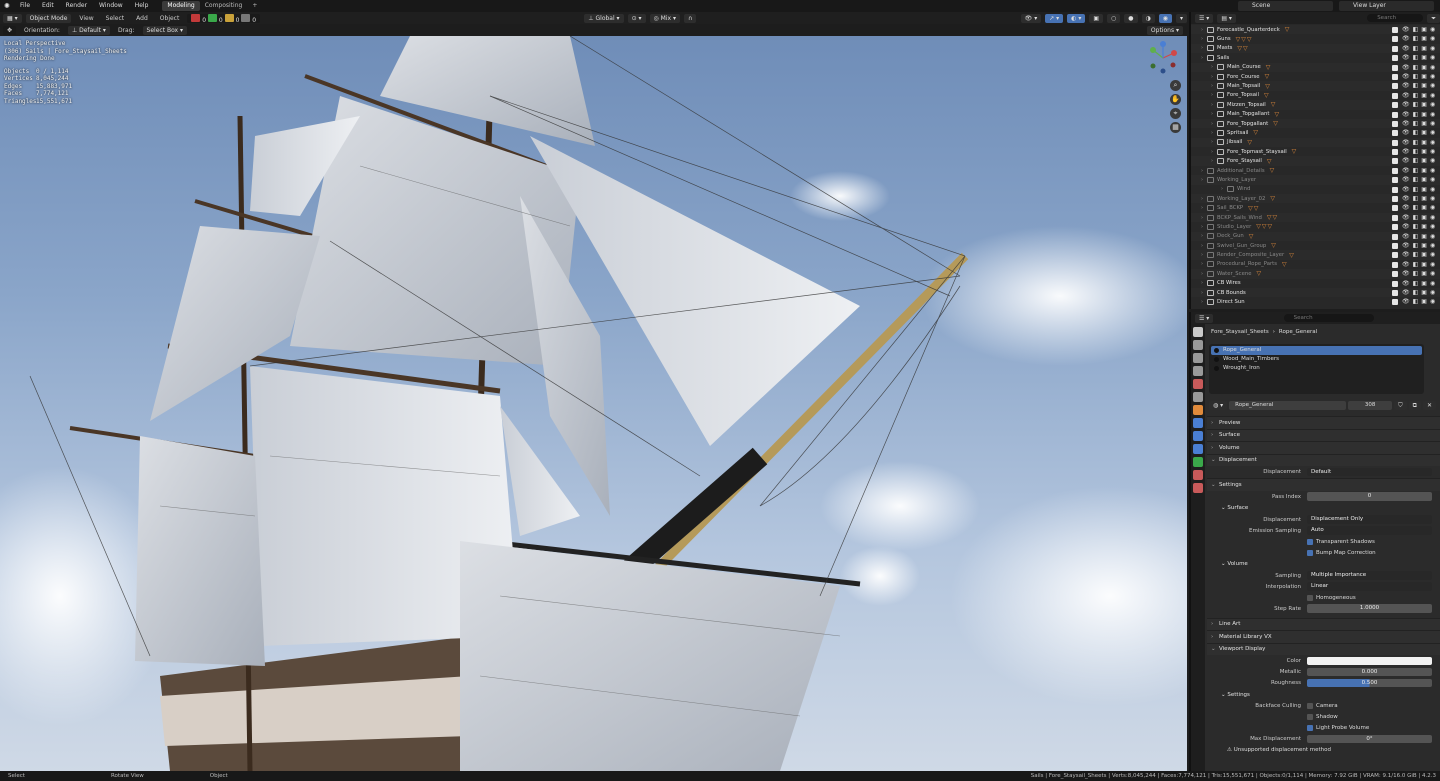 This screenshot has height=781, width=1440. Describe the element at coordinates (1315, 217) in the screenshot. I see `outliner-row: › BCKP_Sails_Wind ▽▽ 👁◧▣◉` at that location.